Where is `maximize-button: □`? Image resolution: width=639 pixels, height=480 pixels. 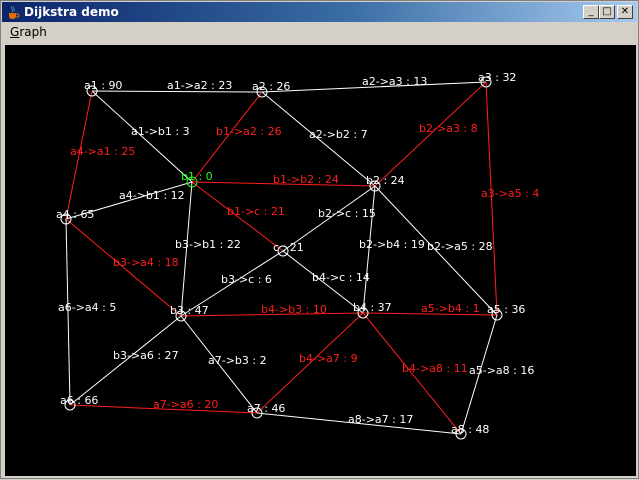 maximize-button: □ is located at coordinates (607, 12).